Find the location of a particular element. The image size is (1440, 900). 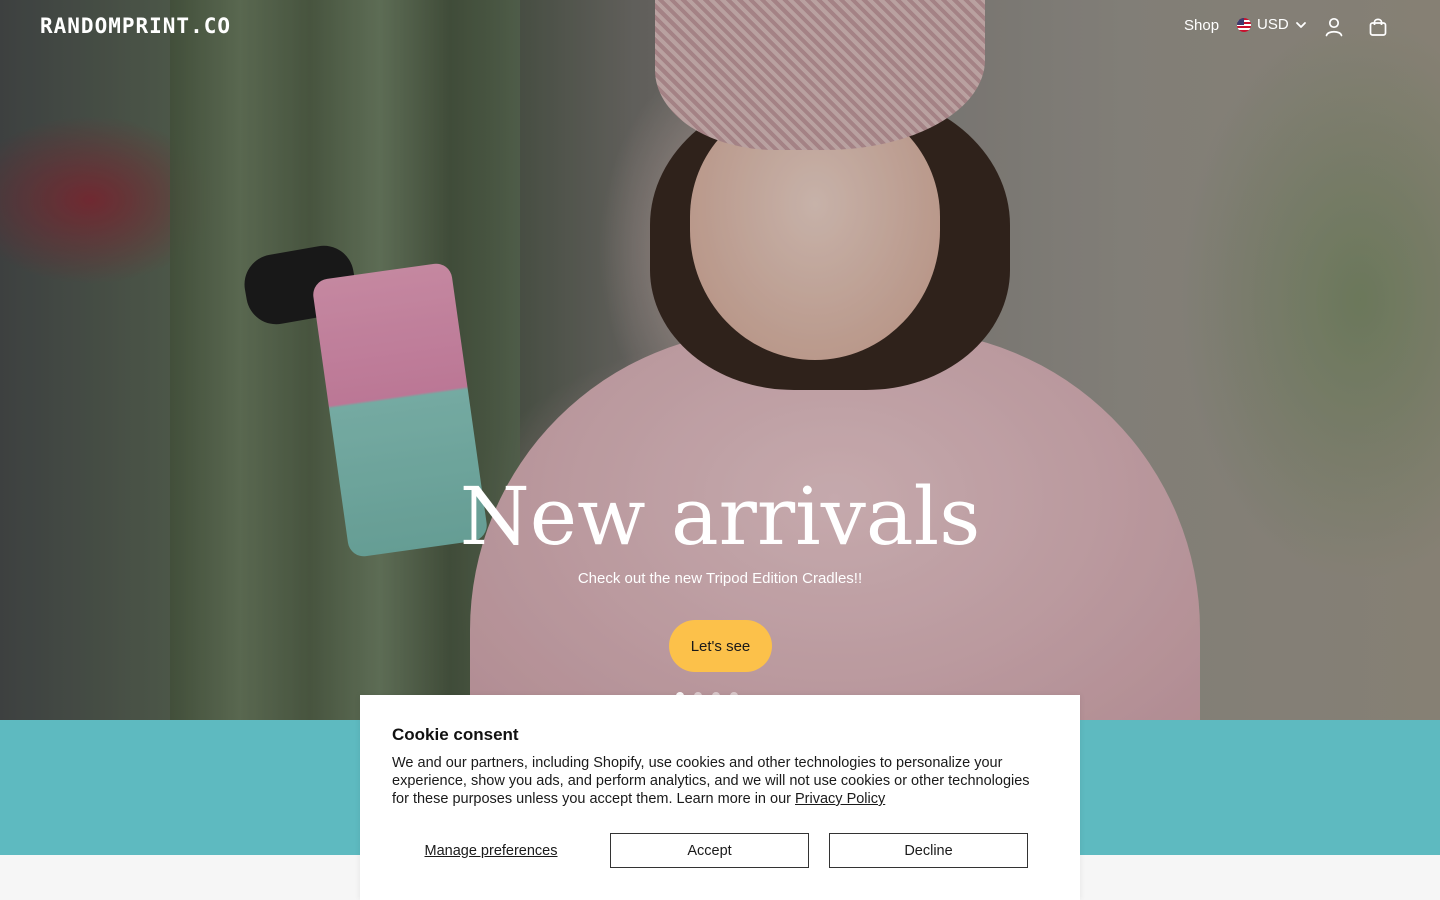

privacy-policy-link: Privacy Policy is located at coordinates (840, 799).